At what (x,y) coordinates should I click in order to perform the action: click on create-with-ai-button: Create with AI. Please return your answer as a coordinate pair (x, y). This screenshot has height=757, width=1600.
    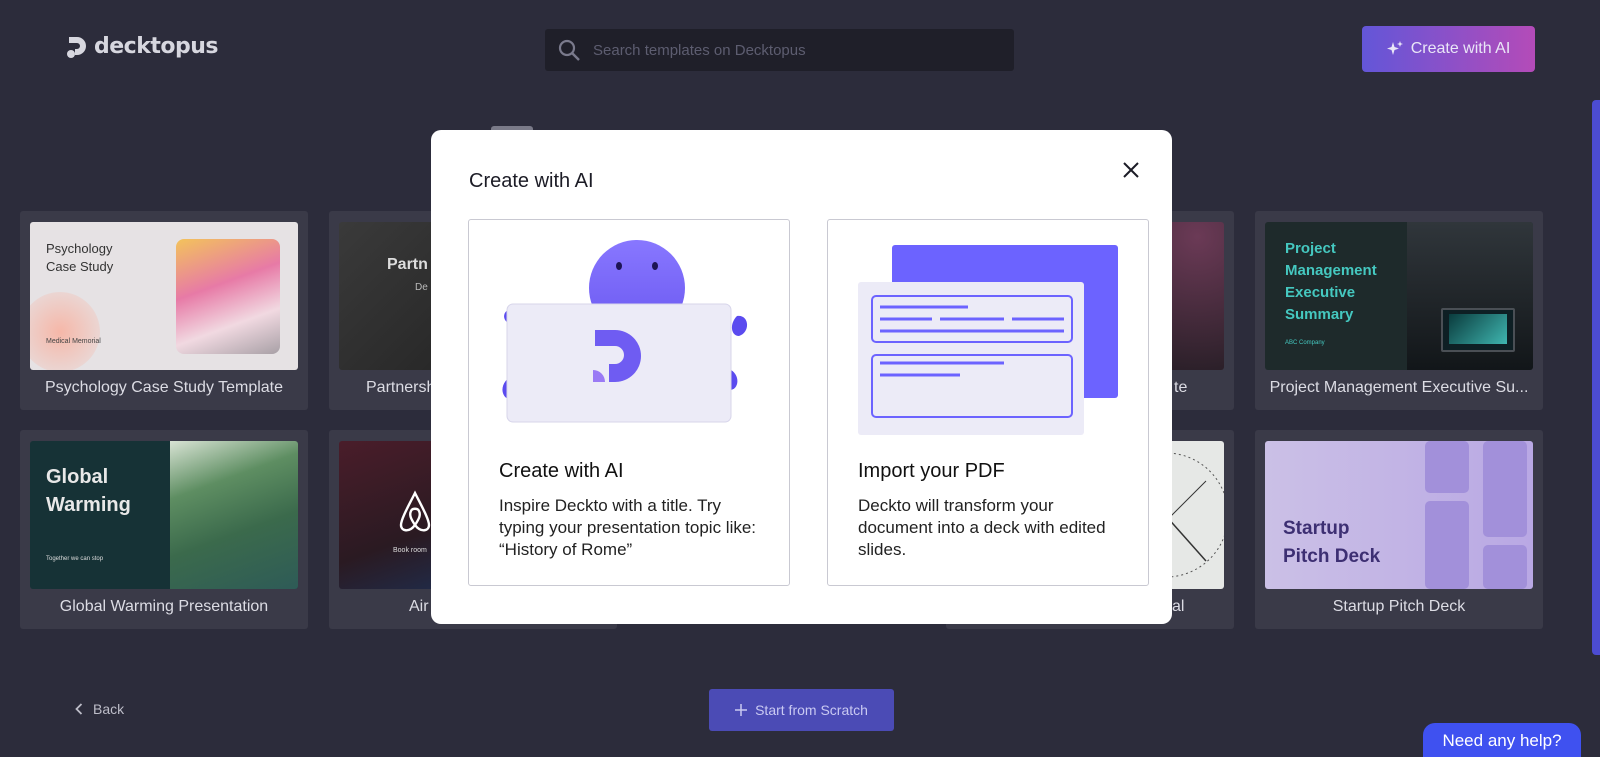
    Looking at the image, I should click on (1448, 49).